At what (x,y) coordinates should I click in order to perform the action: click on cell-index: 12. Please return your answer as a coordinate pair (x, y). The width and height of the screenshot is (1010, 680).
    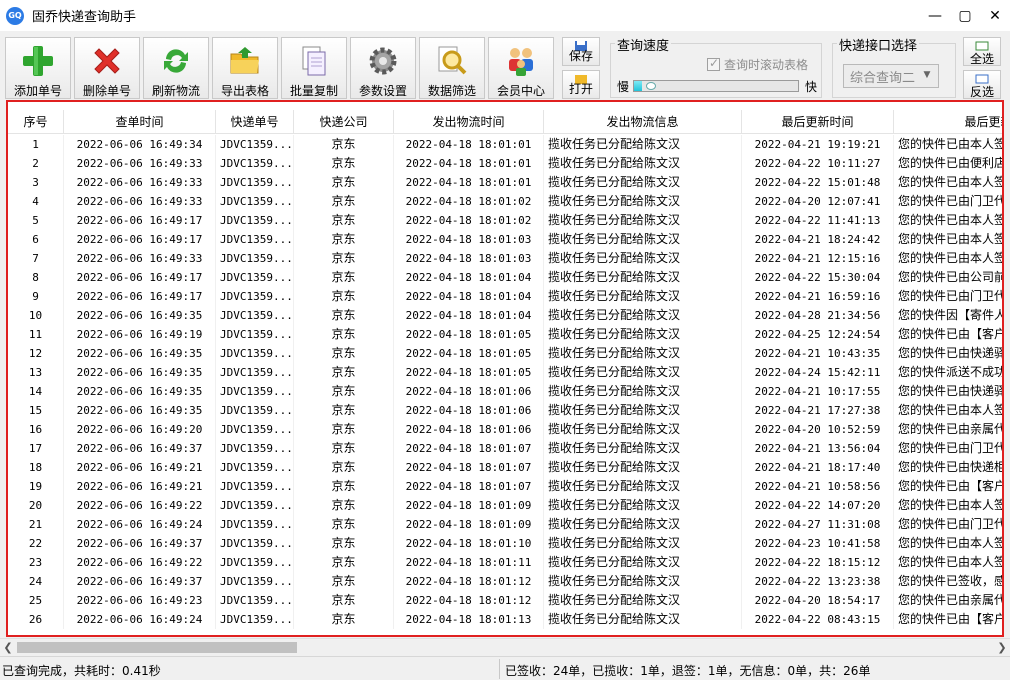
    Looking at the image, I should click on (36, 353).